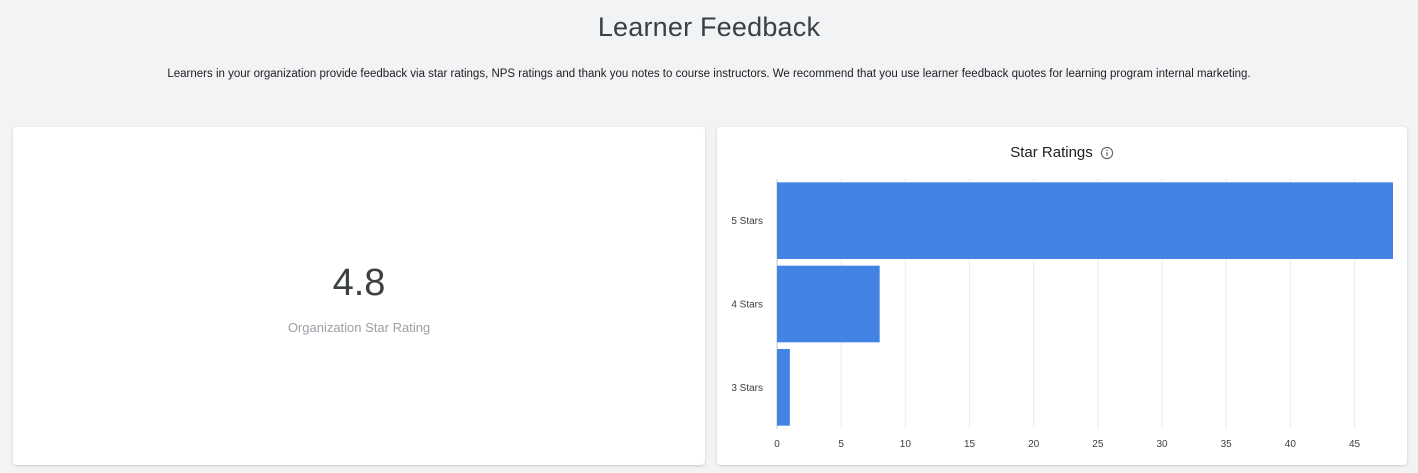  What do you see at coordinates (359, 327) in the screenshot?
I see `organization-star-rating-label: Organization Star Rating` at bounding box center [359, 327].